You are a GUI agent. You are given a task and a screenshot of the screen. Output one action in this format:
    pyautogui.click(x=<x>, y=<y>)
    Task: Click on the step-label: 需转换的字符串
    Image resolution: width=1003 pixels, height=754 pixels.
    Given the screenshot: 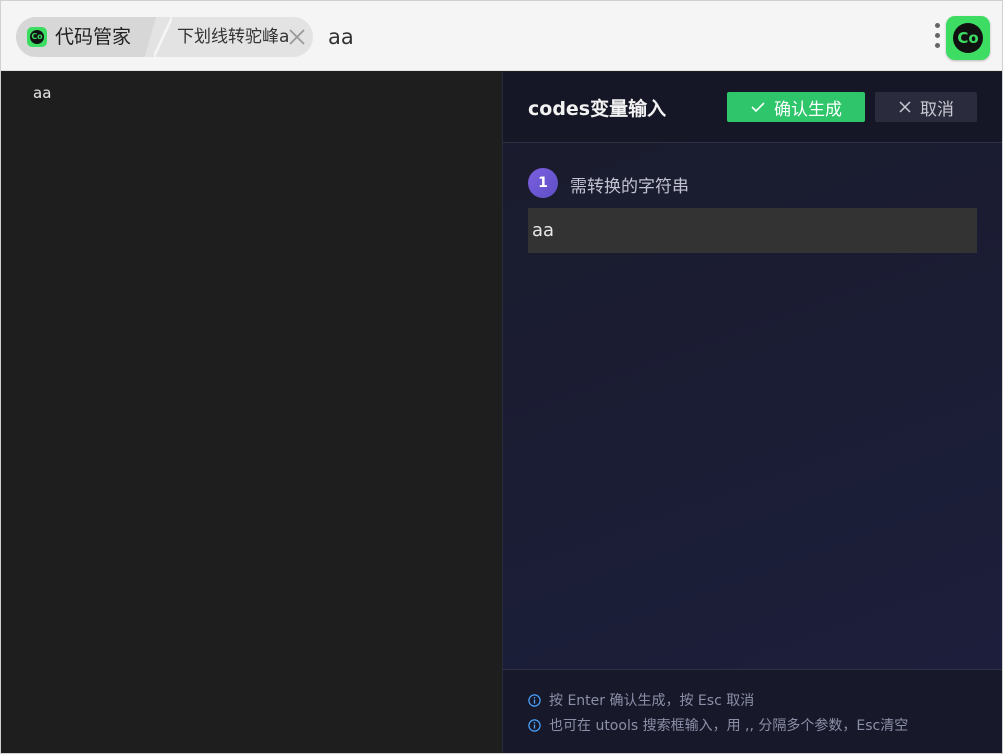 What is the action you would take?
    pyautogui.click(x=629, y=187)
    